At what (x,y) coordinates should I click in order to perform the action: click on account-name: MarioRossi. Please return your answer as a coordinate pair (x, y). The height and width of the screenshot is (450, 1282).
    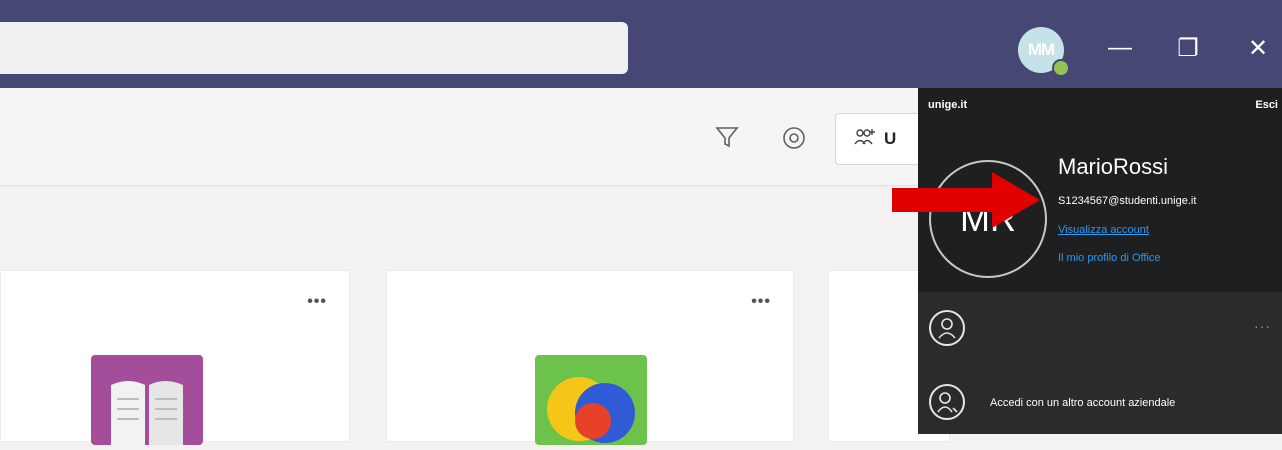
    Looking at the image, I should click on (1113, 166).